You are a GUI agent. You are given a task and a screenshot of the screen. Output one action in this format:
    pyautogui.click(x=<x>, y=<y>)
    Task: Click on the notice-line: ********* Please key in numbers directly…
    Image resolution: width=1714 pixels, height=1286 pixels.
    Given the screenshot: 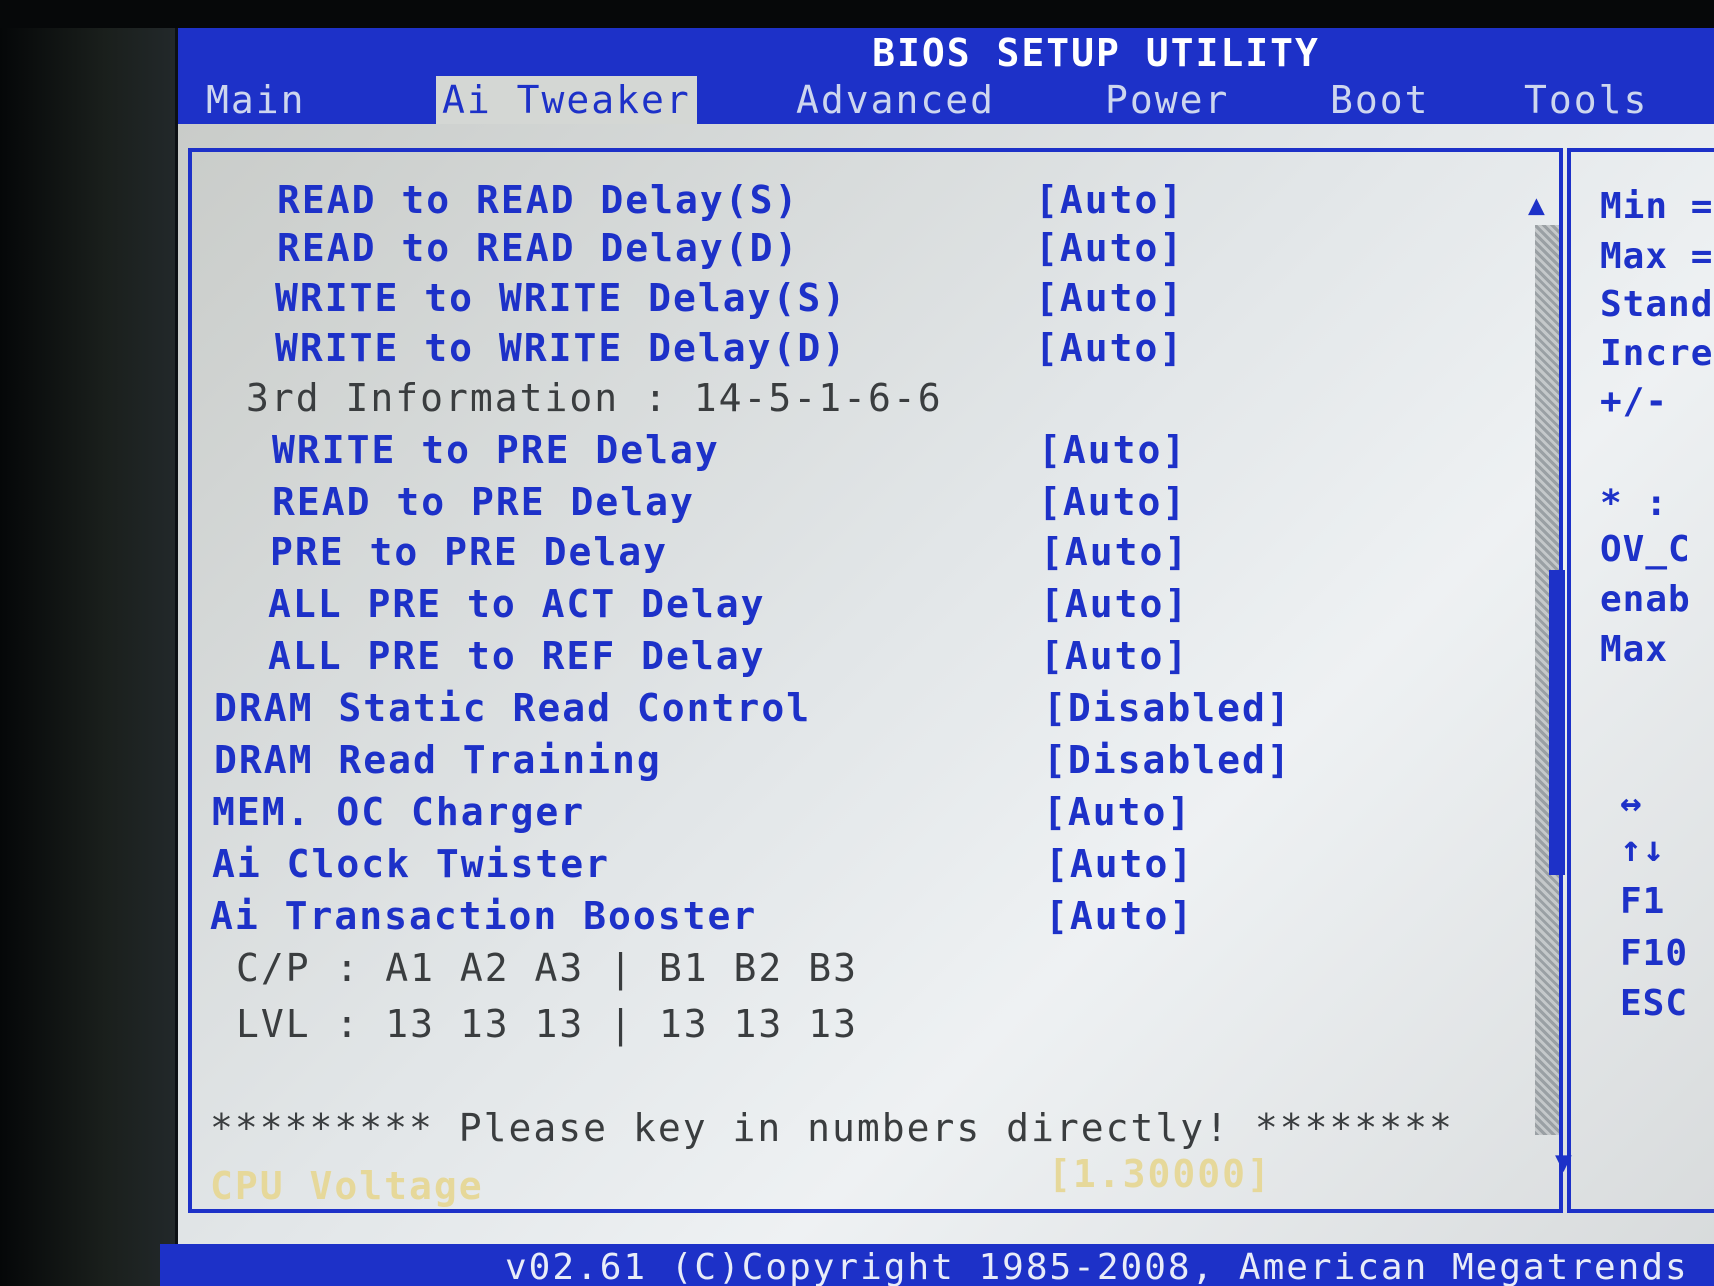 What is the action you would take?
    pyautogui.click(x=832, y=1128)
    